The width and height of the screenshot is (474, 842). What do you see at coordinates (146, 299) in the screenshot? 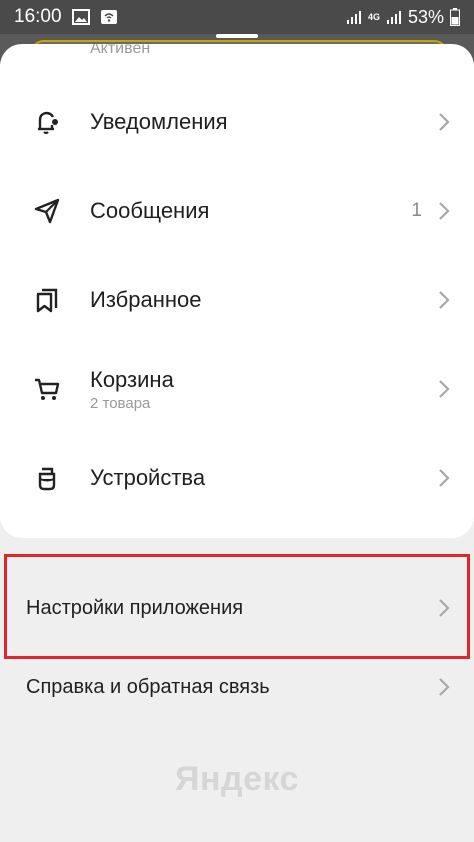
I see `menu-item-label: Избранное` at bounding box center [146, 299].